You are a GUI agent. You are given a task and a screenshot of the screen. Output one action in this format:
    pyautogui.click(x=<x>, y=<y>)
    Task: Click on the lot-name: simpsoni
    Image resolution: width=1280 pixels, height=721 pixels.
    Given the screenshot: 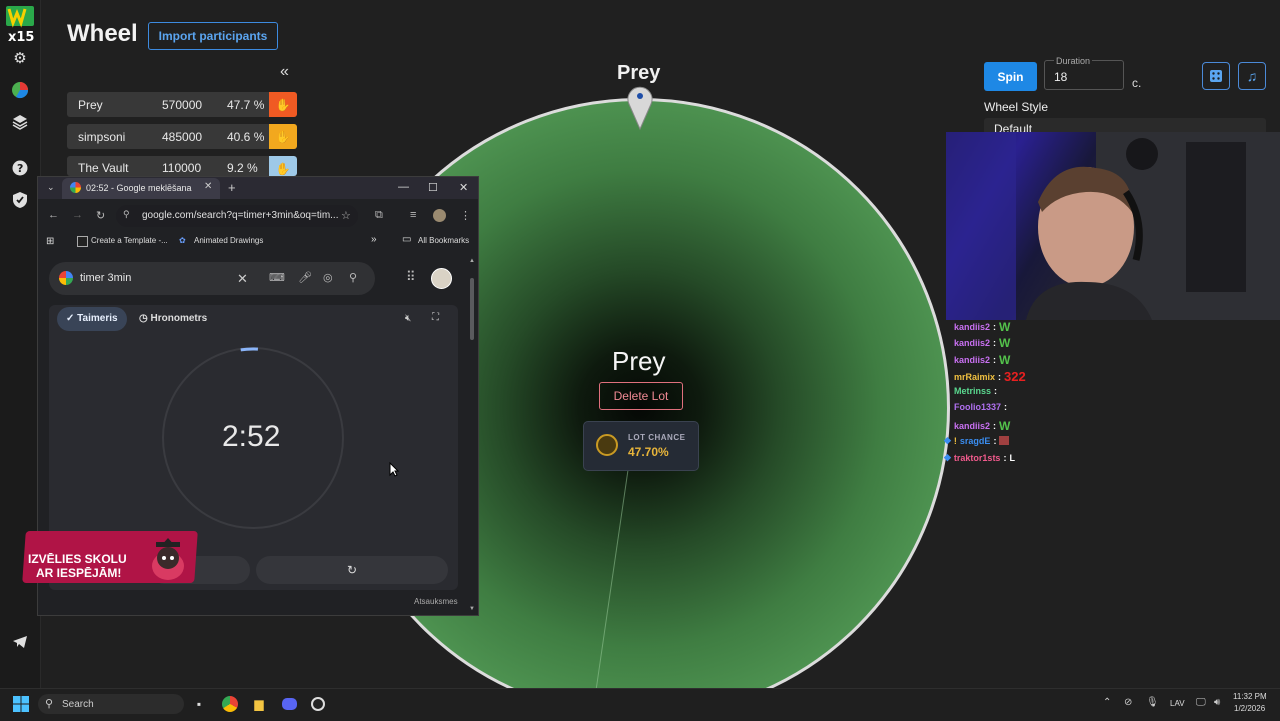 What is the action you would take?
    pyautogui.click(x=102, y=136)
    